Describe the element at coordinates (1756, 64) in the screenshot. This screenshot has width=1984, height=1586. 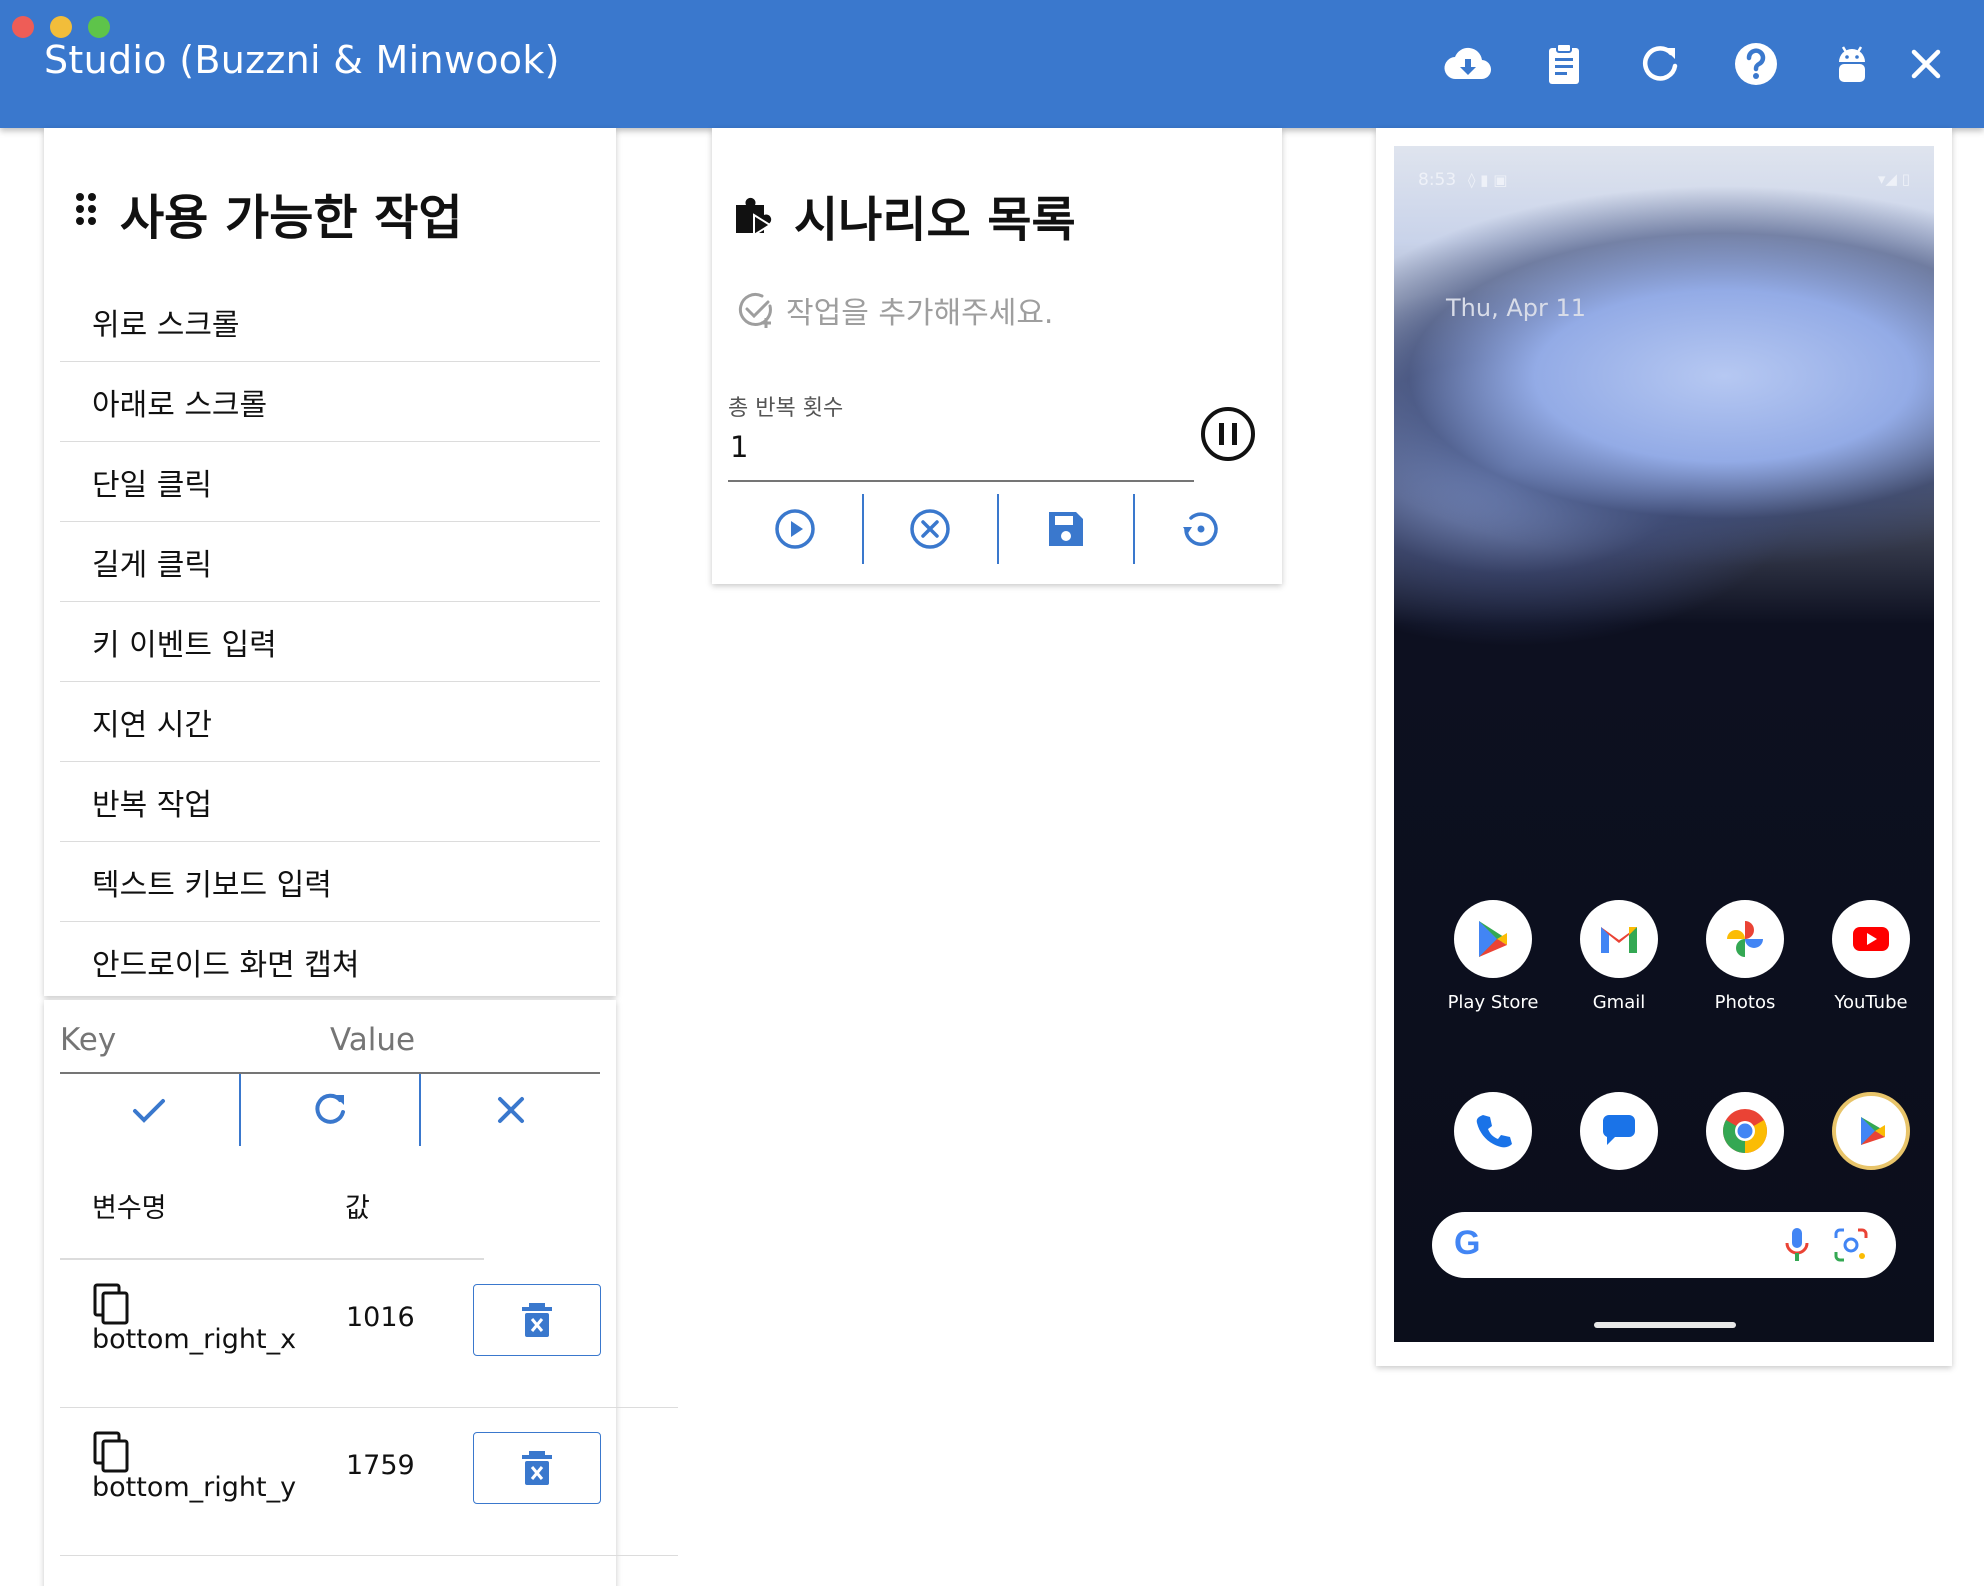
I see `help-icon` at that location.